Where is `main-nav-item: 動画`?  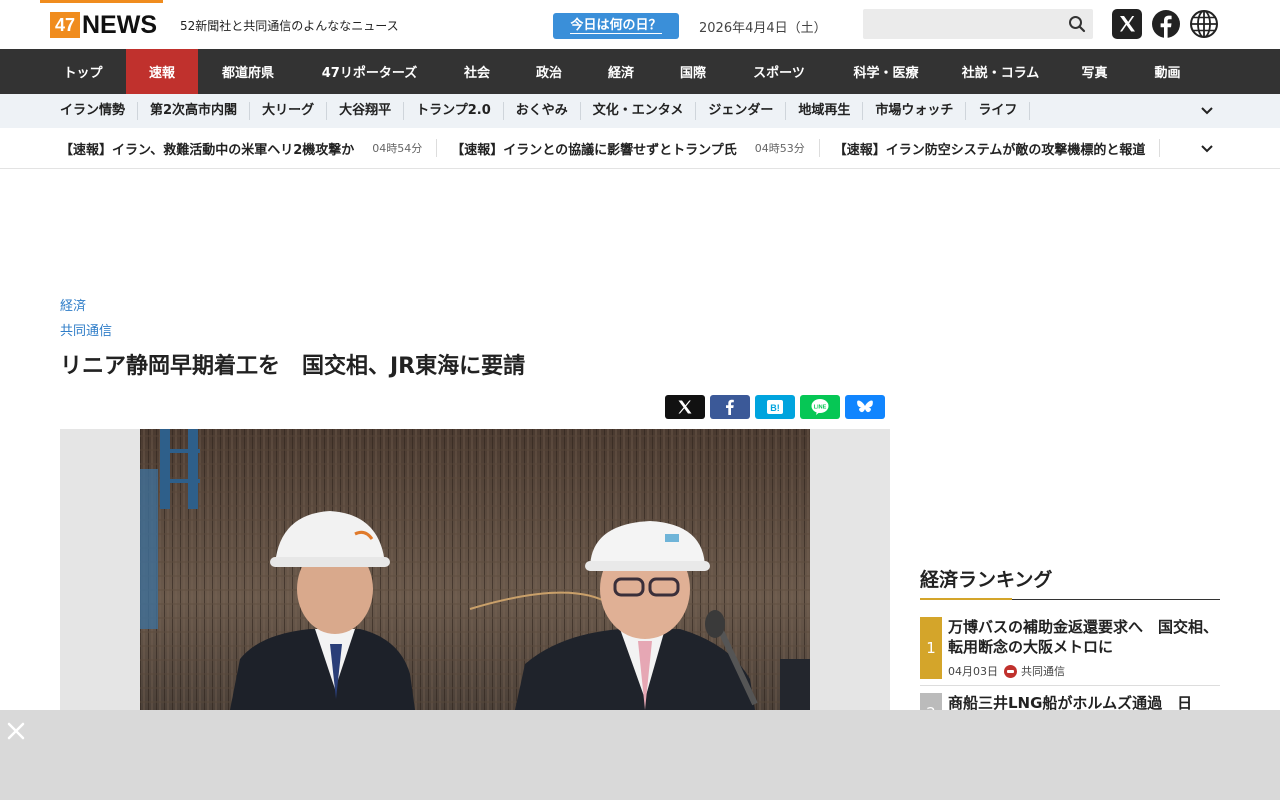 main-nav-item: 動画 is located at coordinates (1167, 71).